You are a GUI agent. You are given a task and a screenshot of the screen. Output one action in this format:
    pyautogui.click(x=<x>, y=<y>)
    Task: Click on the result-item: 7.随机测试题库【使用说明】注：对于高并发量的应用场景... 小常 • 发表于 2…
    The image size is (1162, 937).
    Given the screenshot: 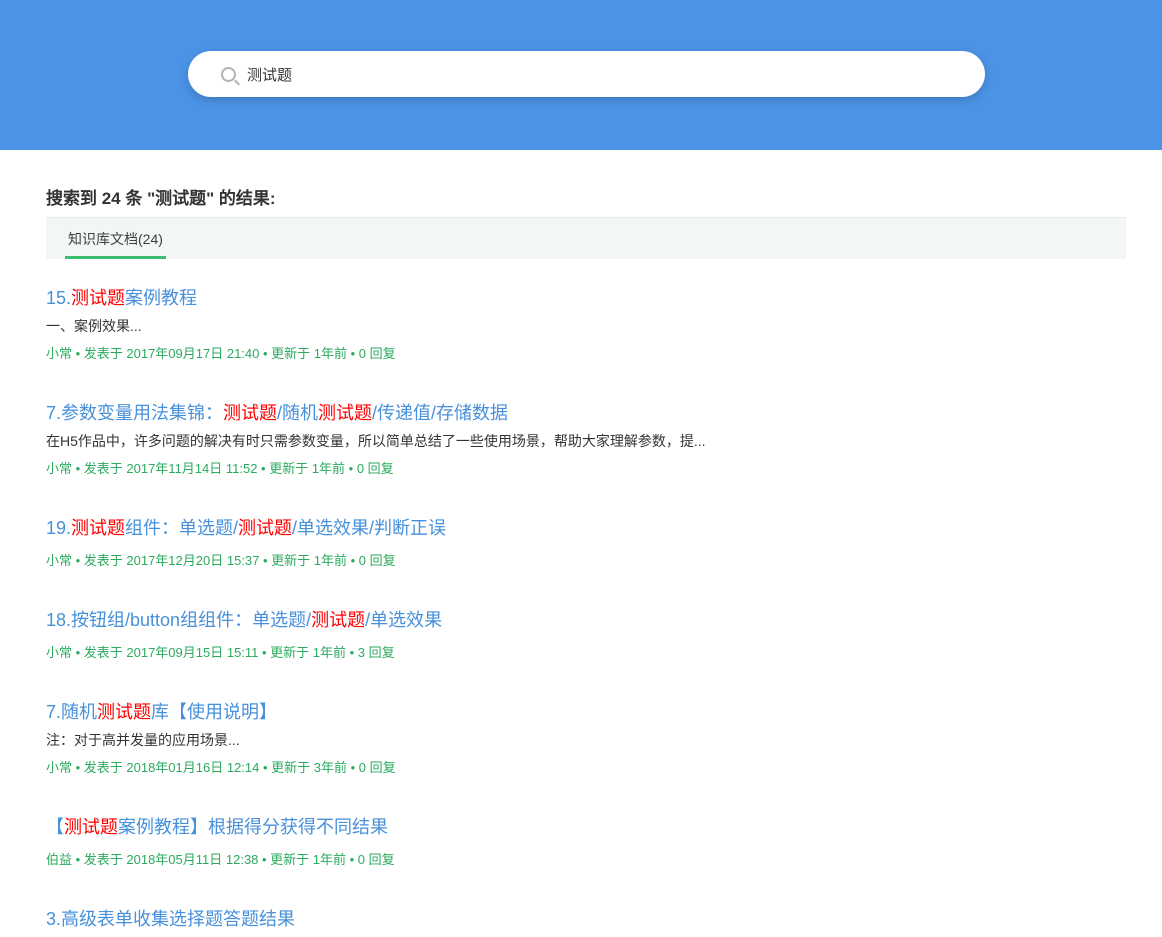 What is the action you would take?
    pyautogui.click(x=586, y=738)
    